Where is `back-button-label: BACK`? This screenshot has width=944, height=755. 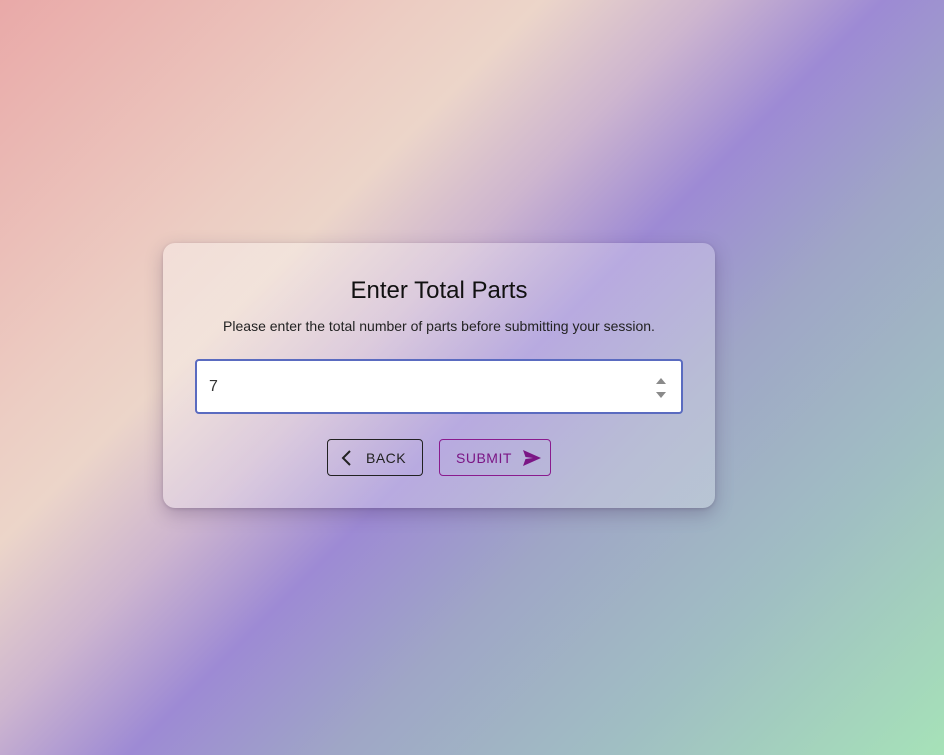 back-button-label: BACK is located at coordinates (386, 457).